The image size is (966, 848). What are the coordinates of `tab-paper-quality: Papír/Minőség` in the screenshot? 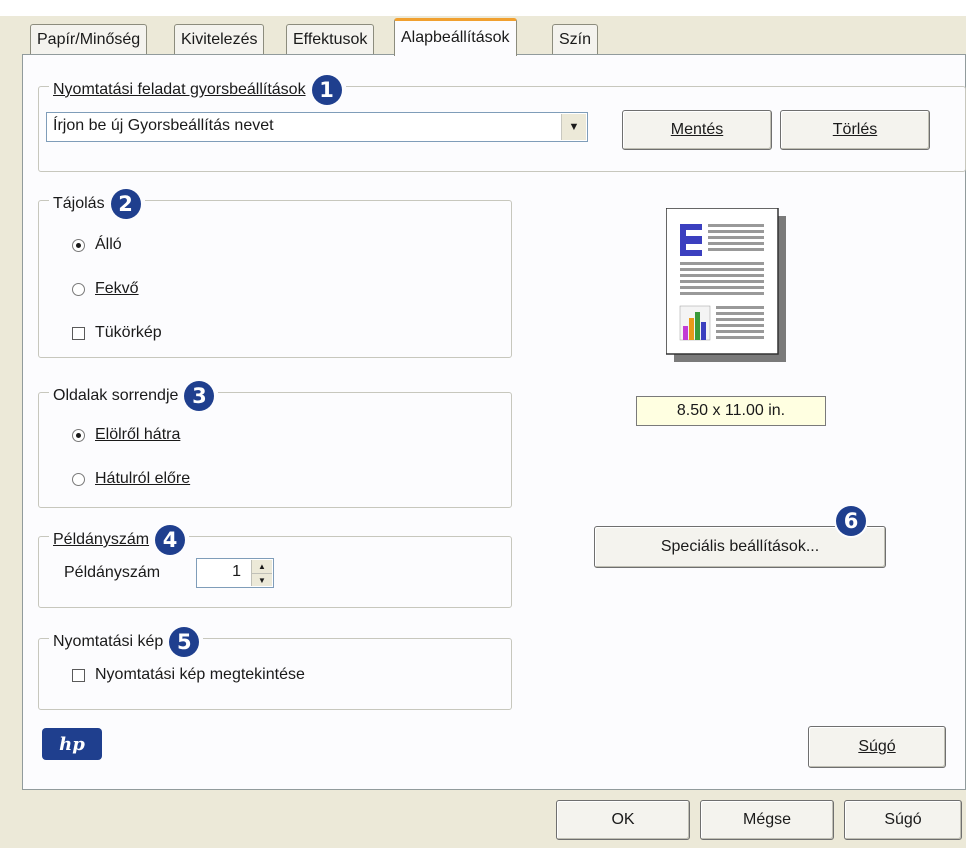 It's located at (89, 39).